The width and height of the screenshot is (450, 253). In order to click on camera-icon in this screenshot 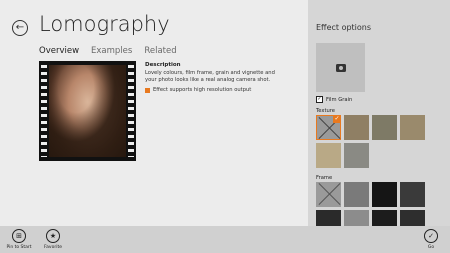, I will do `click(340, 67)`.